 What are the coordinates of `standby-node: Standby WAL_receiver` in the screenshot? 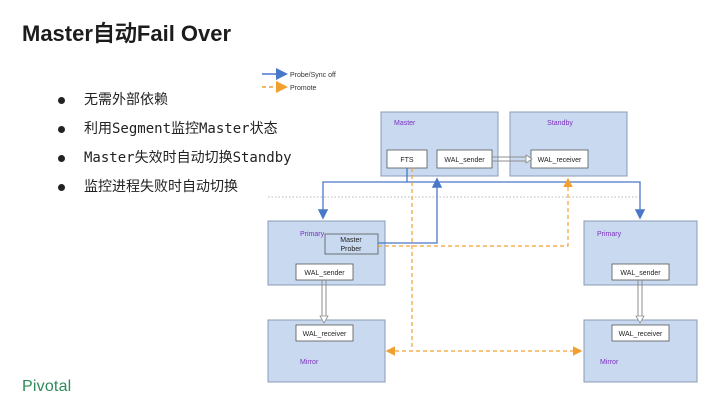 It's located at (568, 144).